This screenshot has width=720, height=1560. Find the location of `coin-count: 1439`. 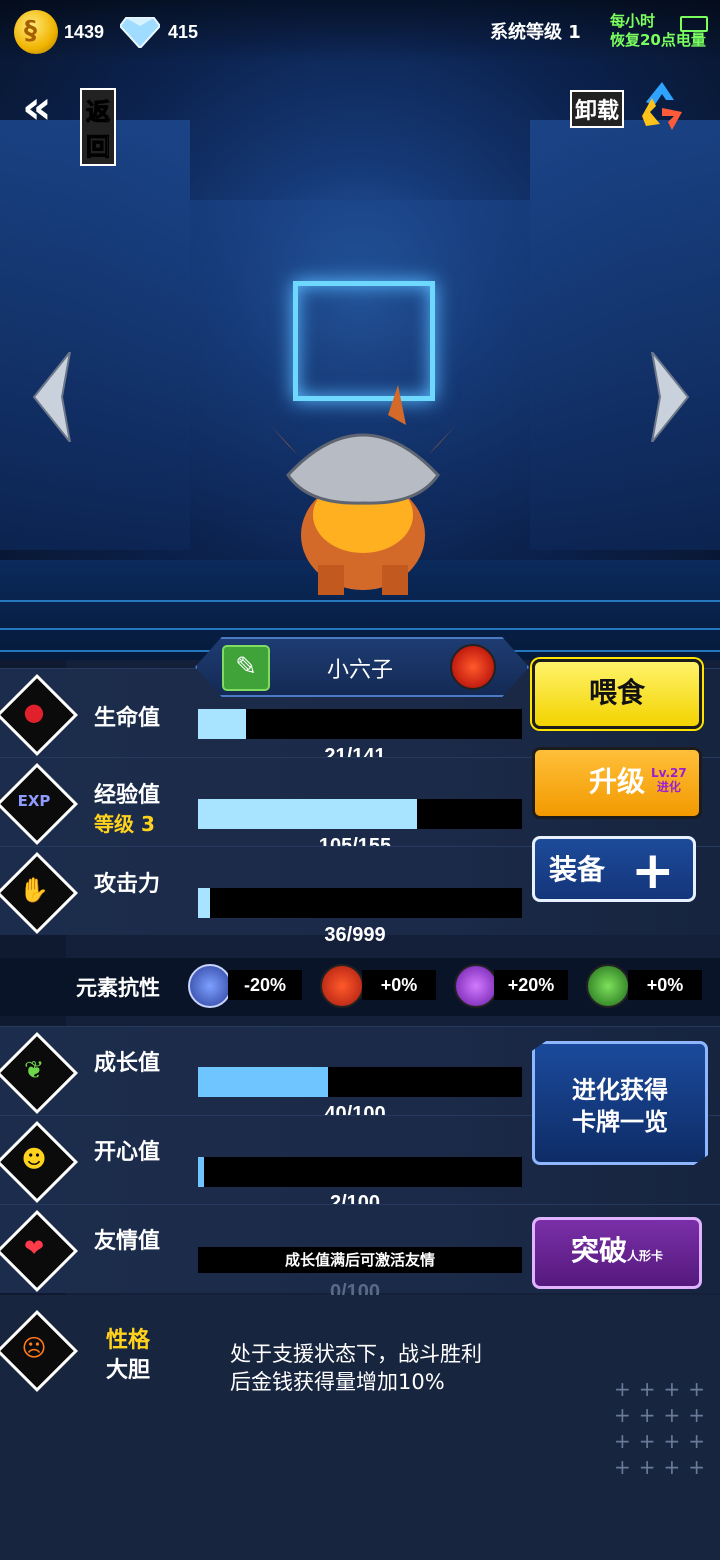

coin-count: 1439 is located at coordinates (84, 32).